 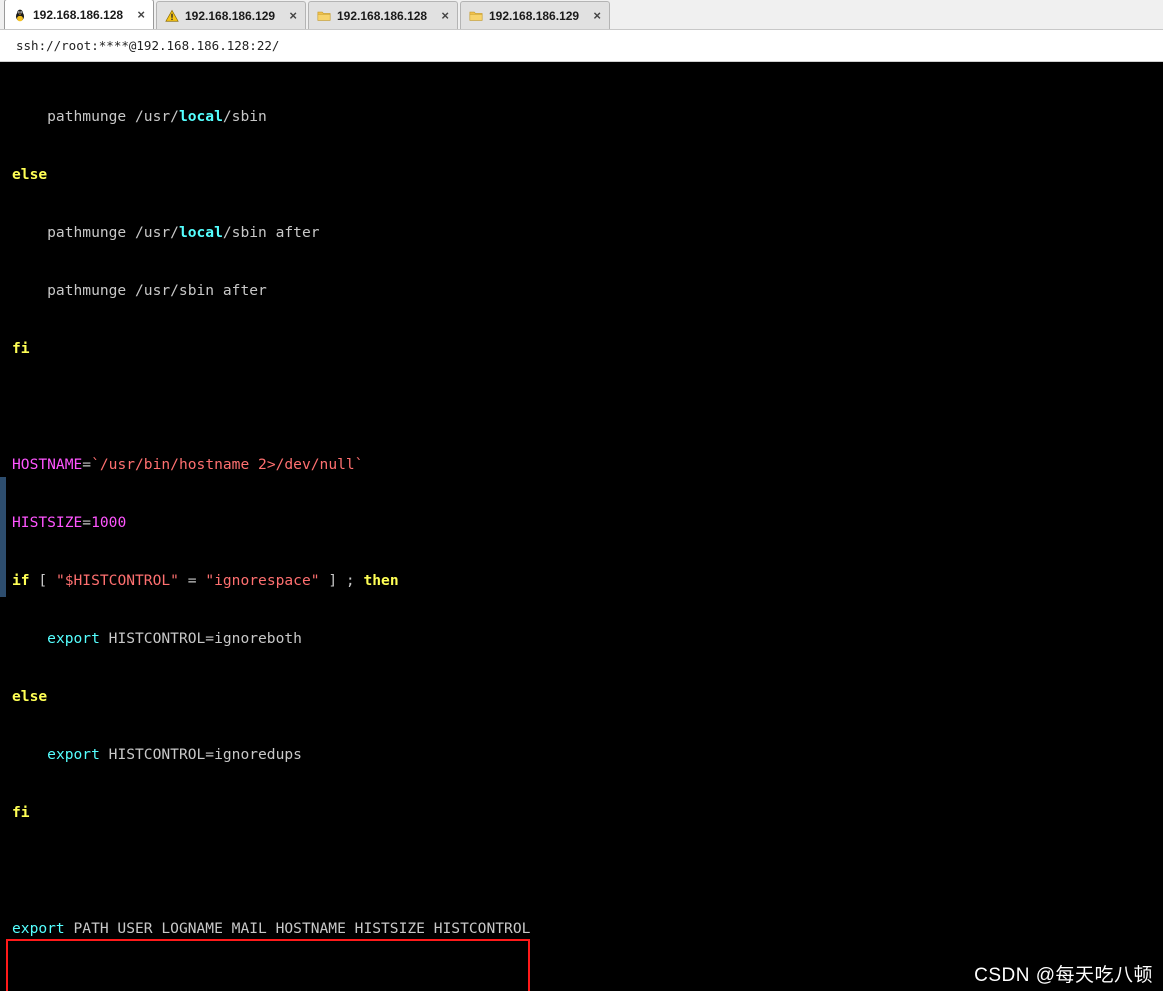 What do you see at coordinates (581, 46) in the screenshot?
I see `address-bar: ssh://root:****@192.168.186.128:22/` at bounding box center [581, 46].